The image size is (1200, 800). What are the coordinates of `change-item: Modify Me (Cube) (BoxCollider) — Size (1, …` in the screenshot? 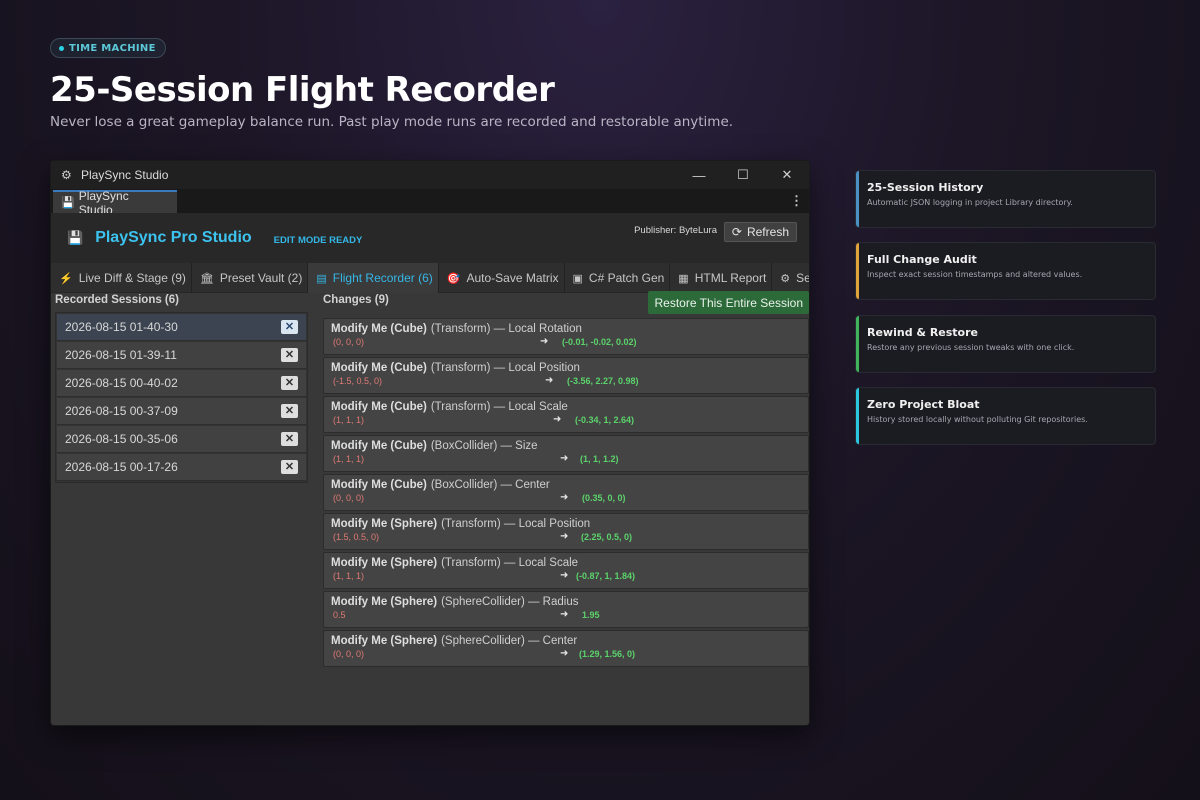 It's located at (566, 453).